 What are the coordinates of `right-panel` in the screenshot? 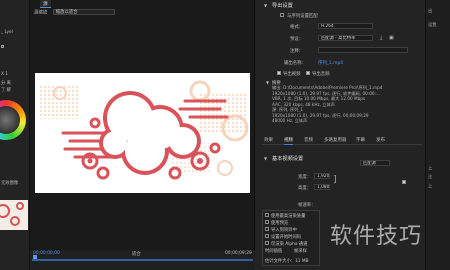 It's located at (437, 135).